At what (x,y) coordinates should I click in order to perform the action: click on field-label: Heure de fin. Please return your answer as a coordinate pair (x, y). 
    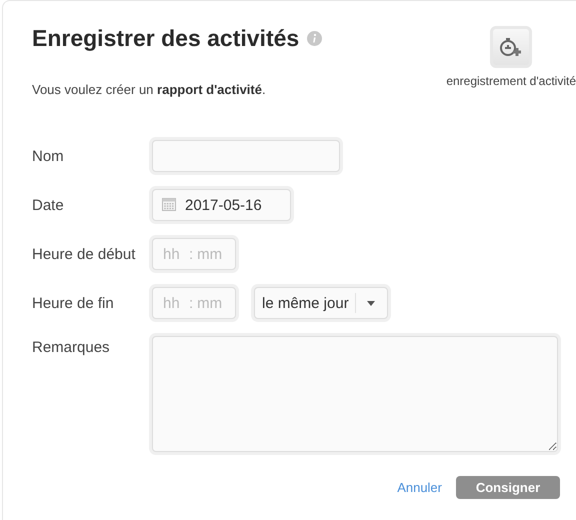
    Looking at the image, I should click on (73, 303).